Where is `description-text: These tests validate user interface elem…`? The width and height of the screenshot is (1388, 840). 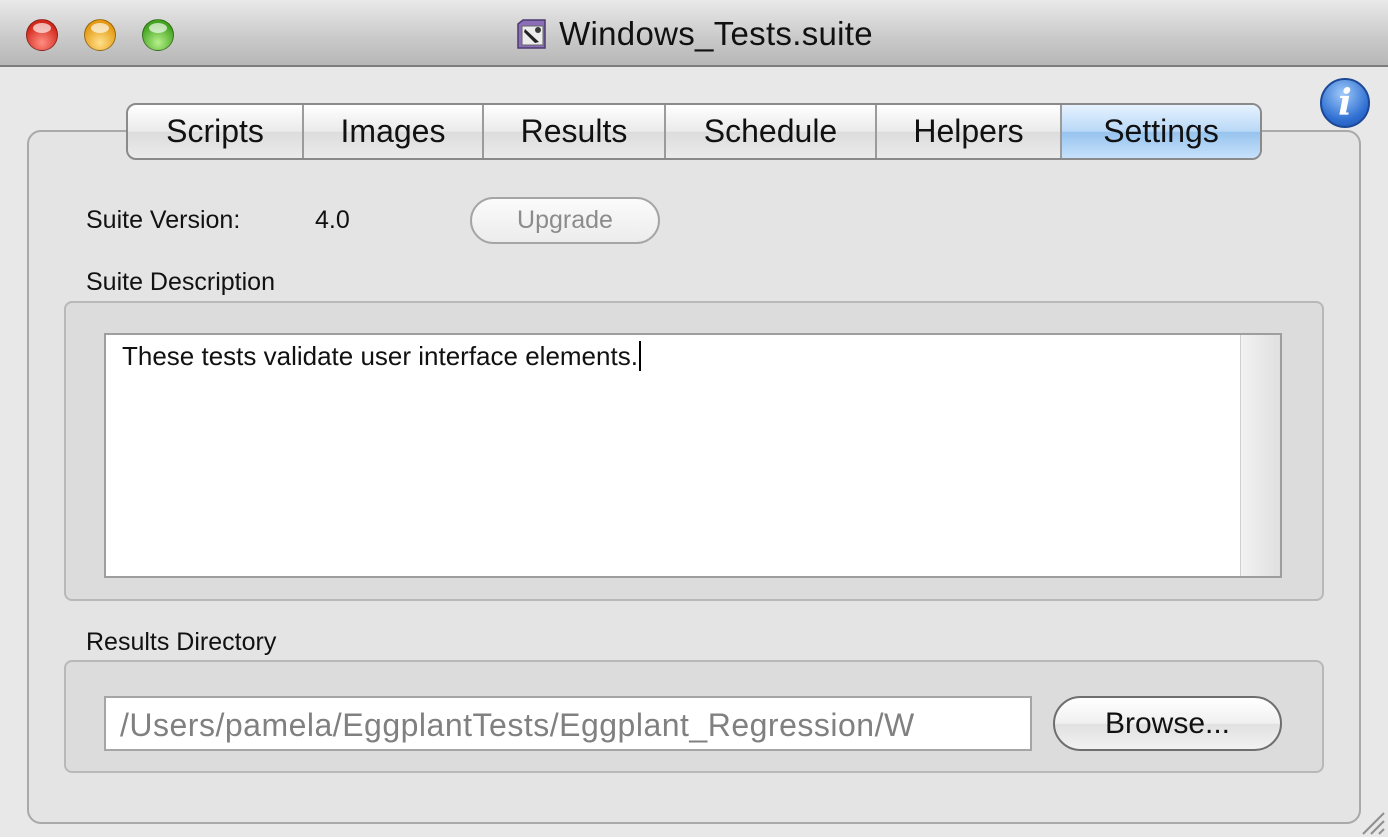 description-text: These tests validate user interface elem… is located at coordinates (381, 356).